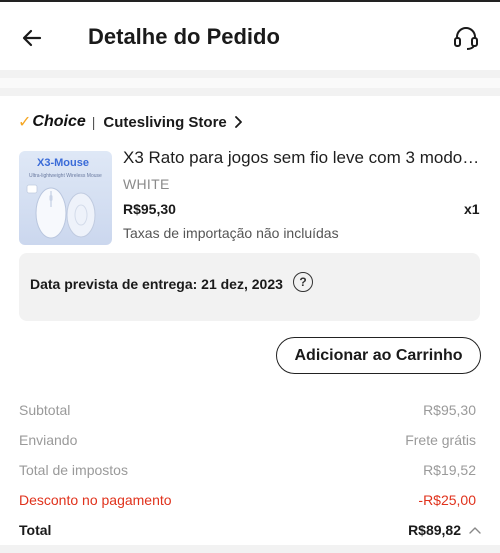 The width and height of the screenshot is (500, 553). Describe the element at coordinates (434, 530) in the screenshot. I see `total-value: R$89,82` at that location.